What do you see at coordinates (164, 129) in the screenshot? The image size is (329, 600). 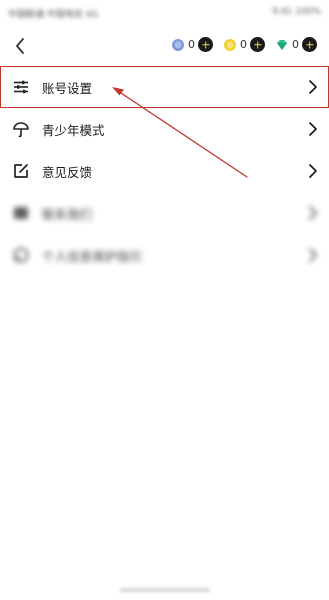 I see `menu-item-teen-mode: 青少年模式` at bounding box center [164, 129].